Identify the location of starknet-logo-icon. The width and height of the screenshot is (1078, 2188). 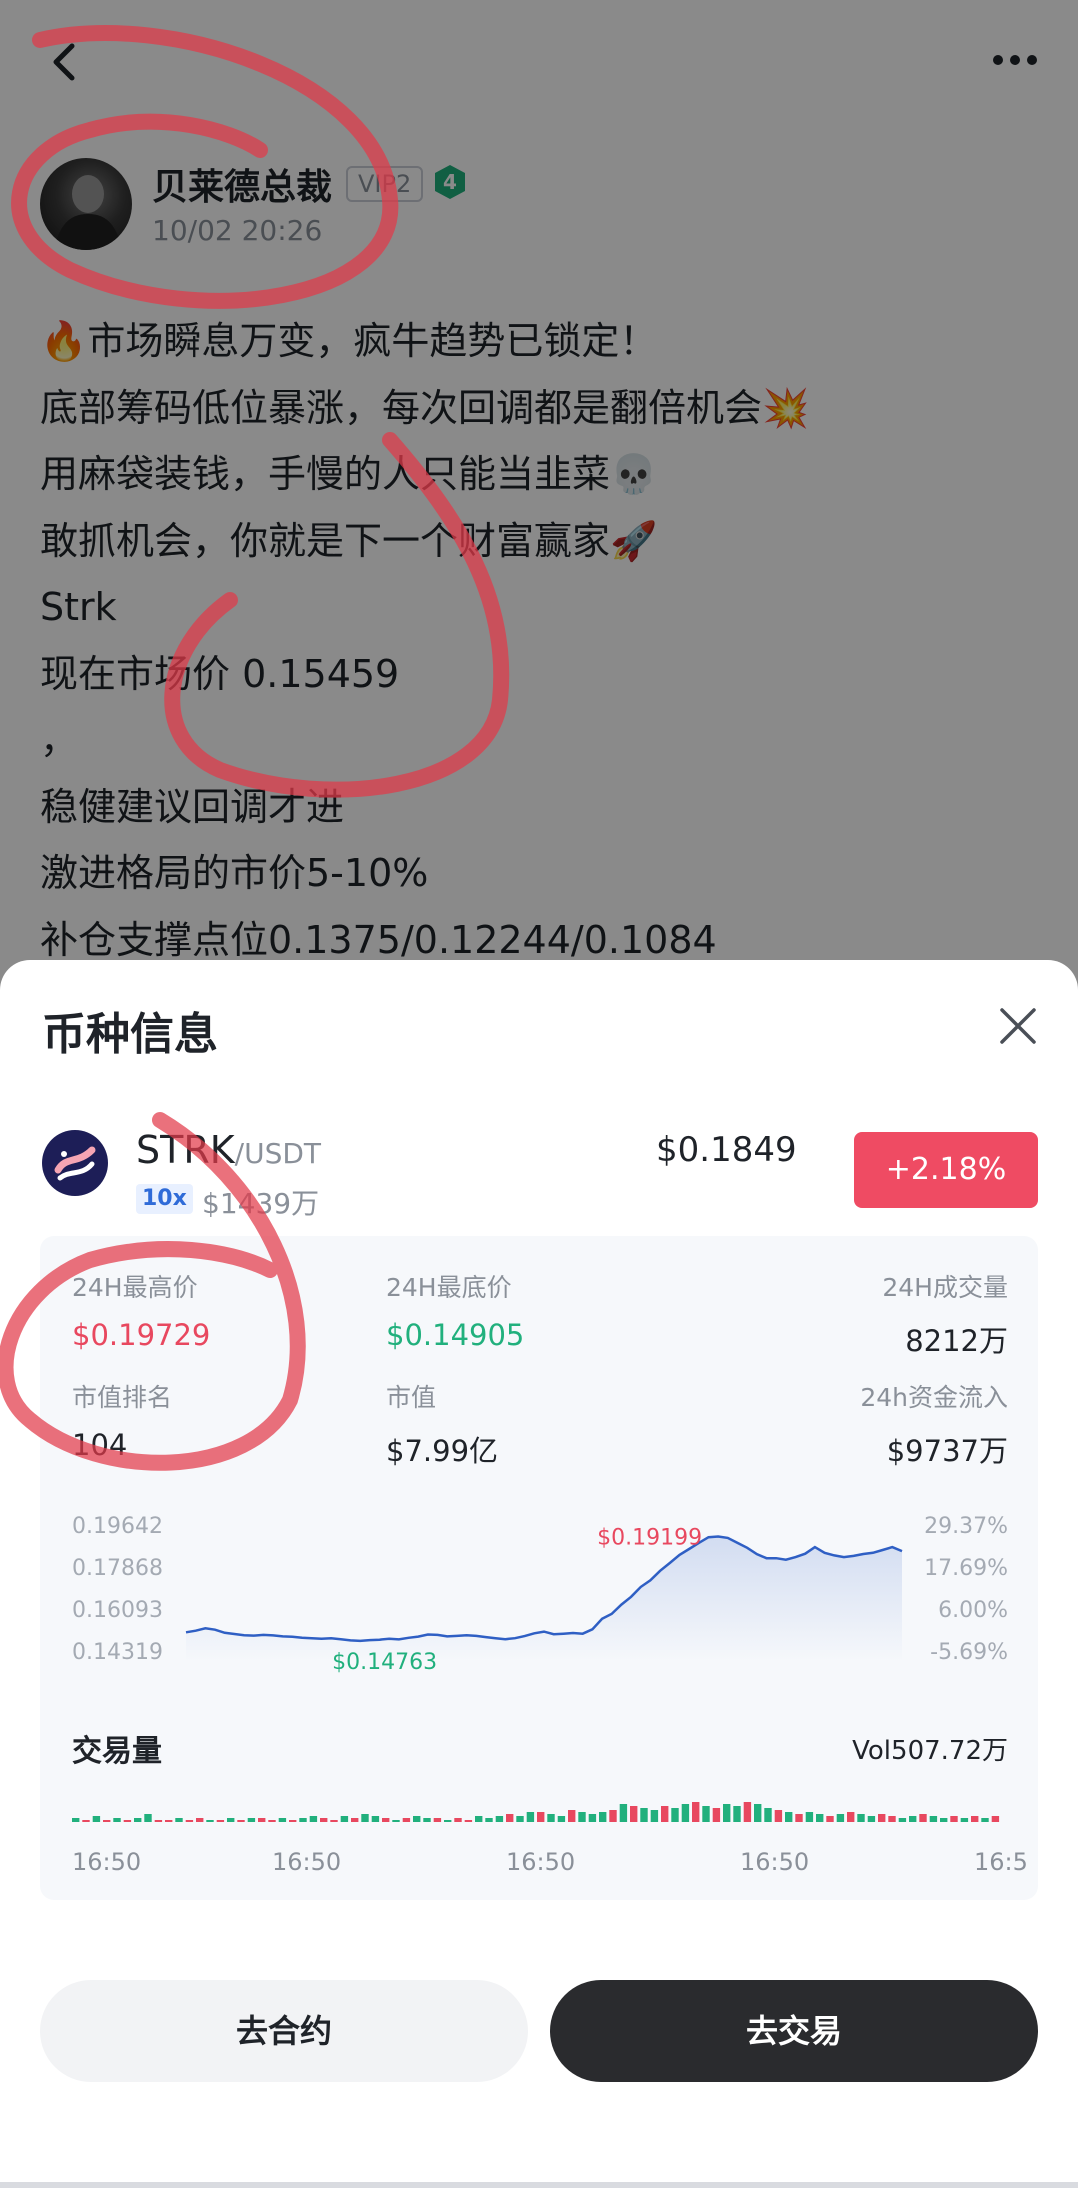
(75, 1163).